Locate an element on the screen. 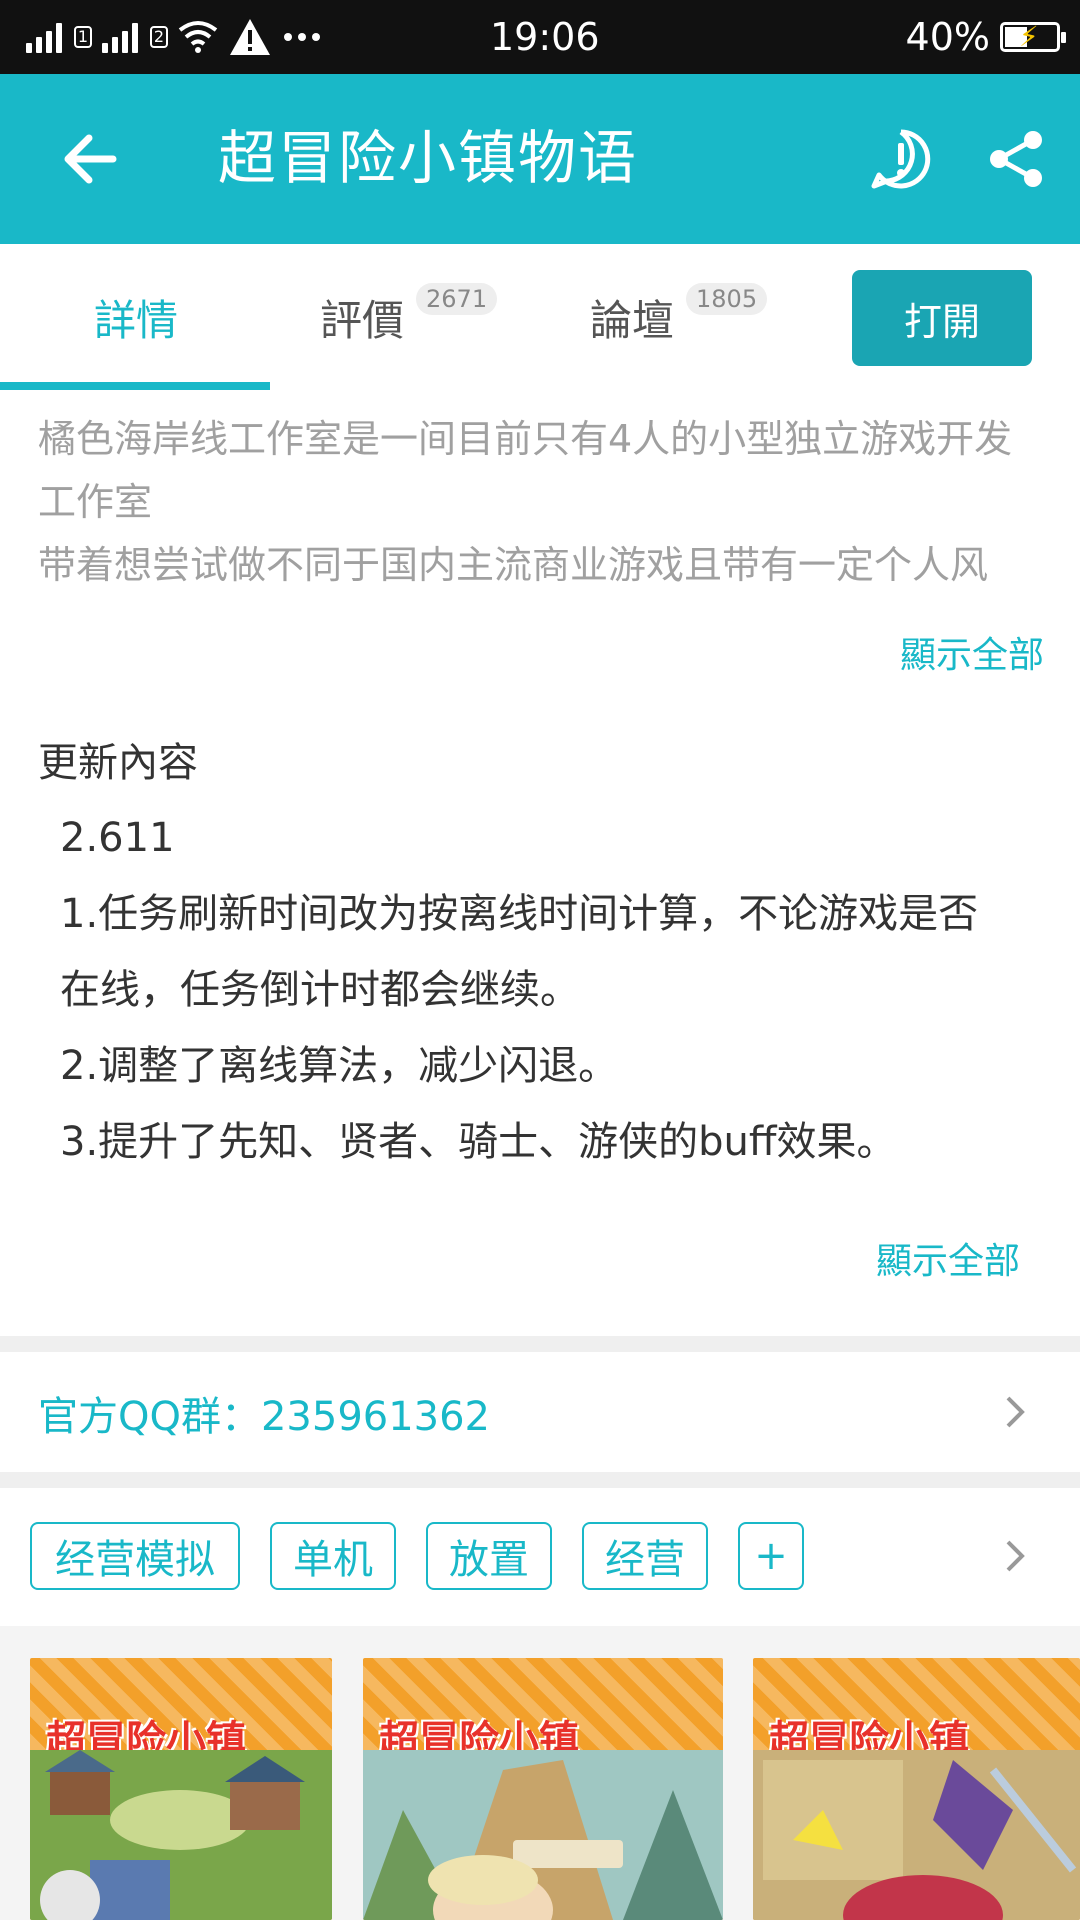  wifi-icon is located at coordinates (198, 37).